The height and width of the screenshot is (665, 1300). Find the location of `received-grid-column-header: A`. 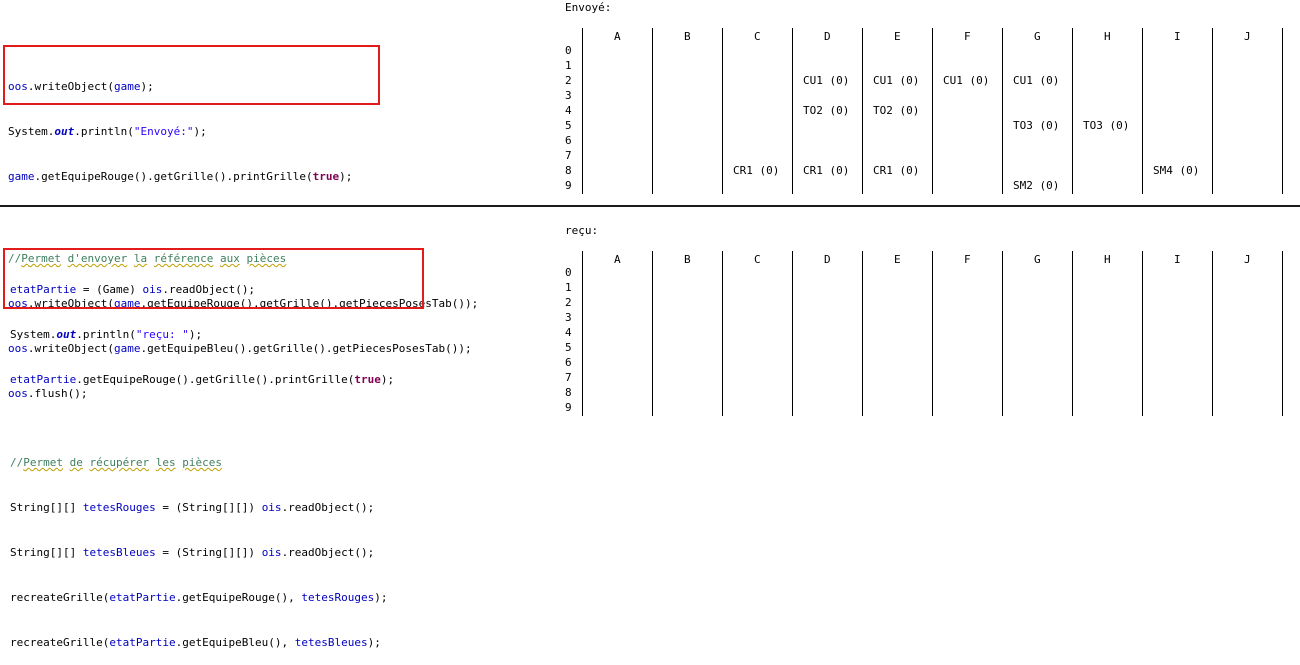

received-grid-column-header: A is located at coordinates (617, 259).